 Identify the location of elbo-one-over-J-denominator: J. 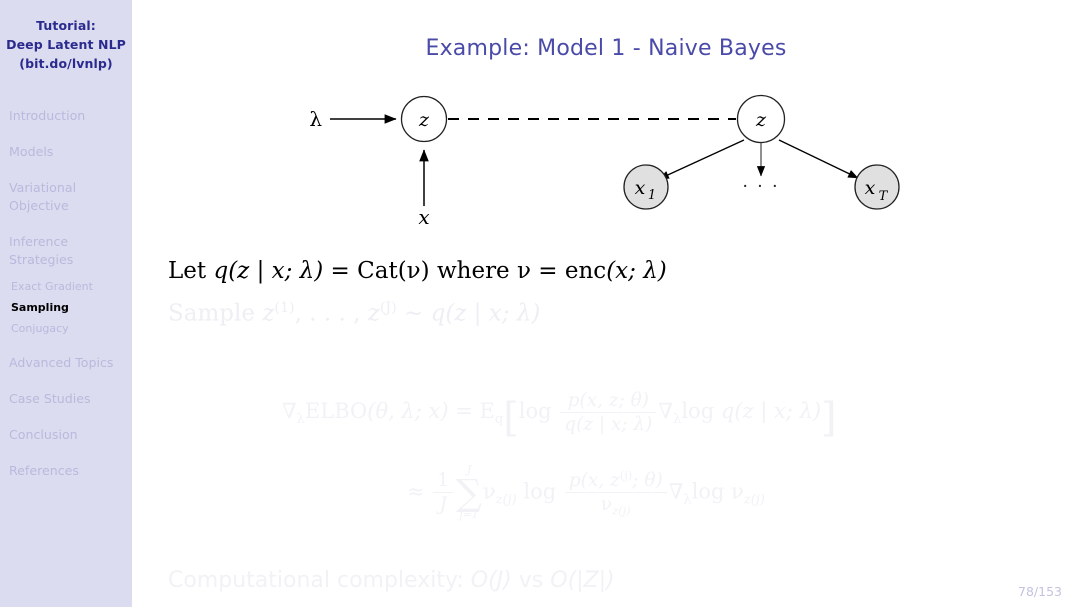
(443, 505).